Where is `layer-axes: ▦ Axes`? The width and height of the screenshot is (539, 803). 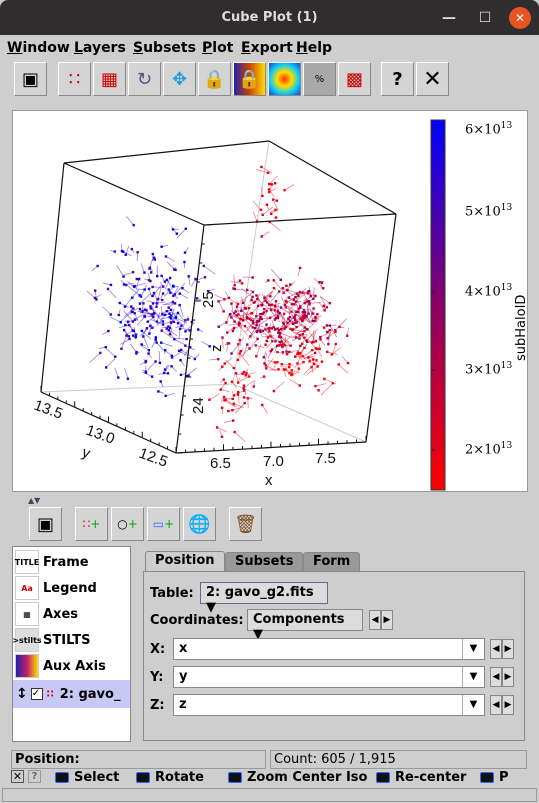
layer-axes: ▦ Axes is located at coordinates (46, 614).